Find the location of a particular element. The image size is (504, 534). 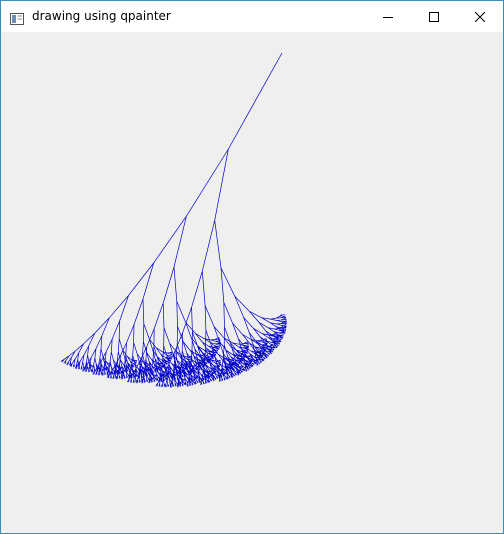

title-bar: drawing using qpainter is located at coordinates (252, 16).